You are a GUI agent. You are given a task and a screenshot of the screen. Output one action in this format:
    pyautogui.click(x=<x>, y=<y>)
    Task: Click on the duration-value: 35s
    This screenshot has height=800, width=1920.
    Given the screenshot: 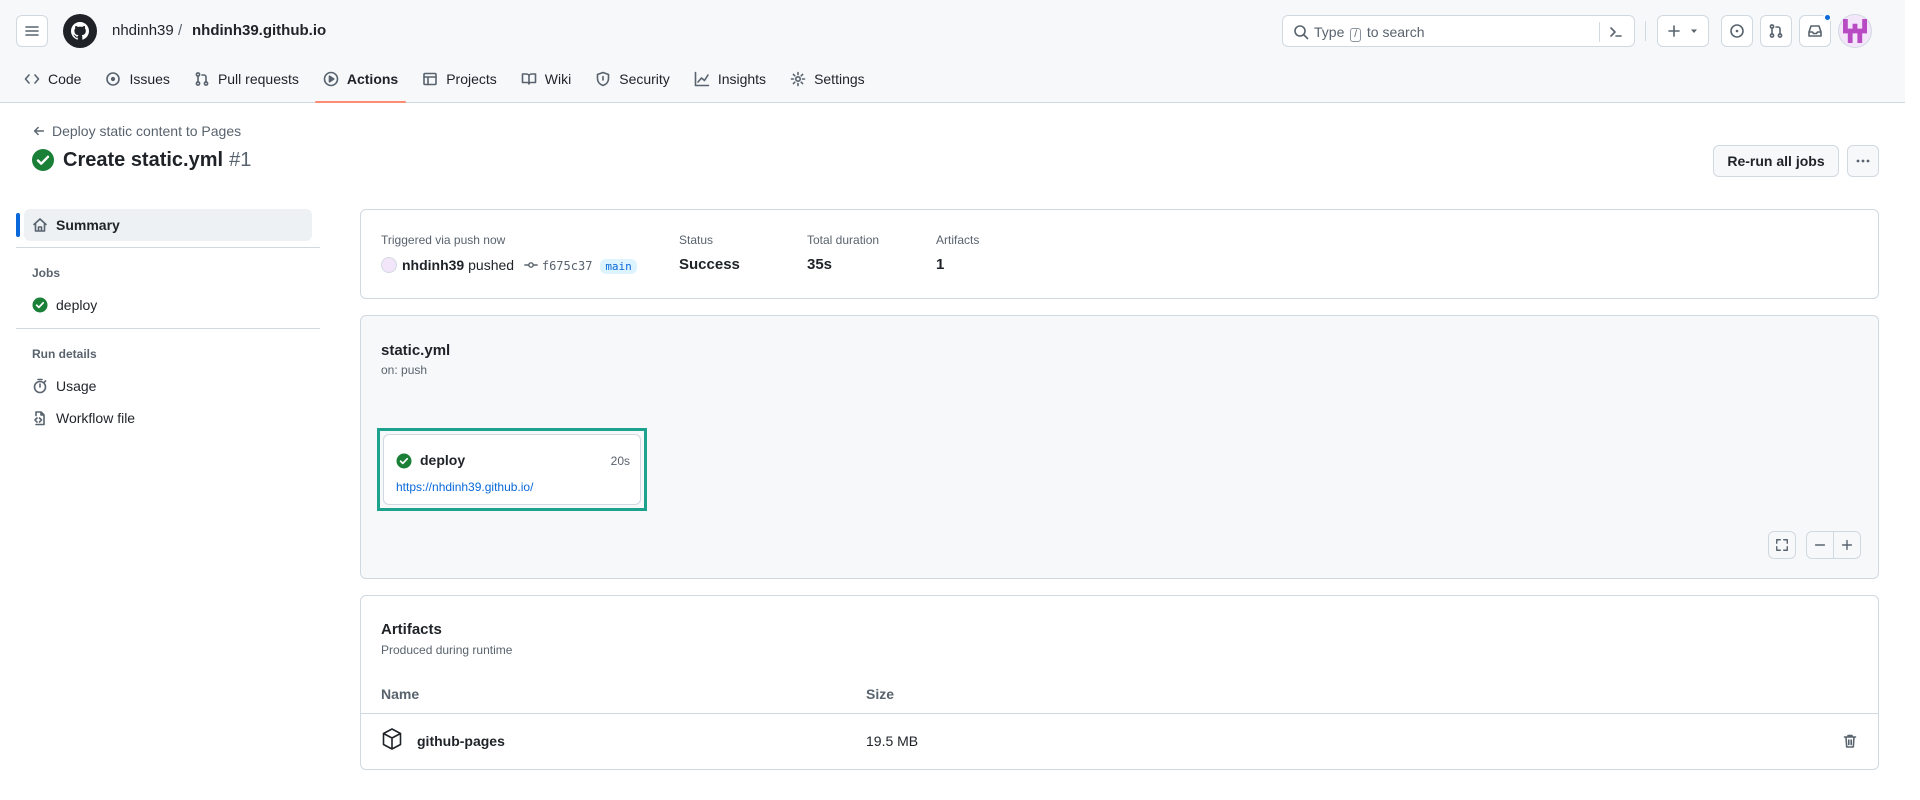 What is the action you would take?
    pyautogui.click(x=820, y=264)
    